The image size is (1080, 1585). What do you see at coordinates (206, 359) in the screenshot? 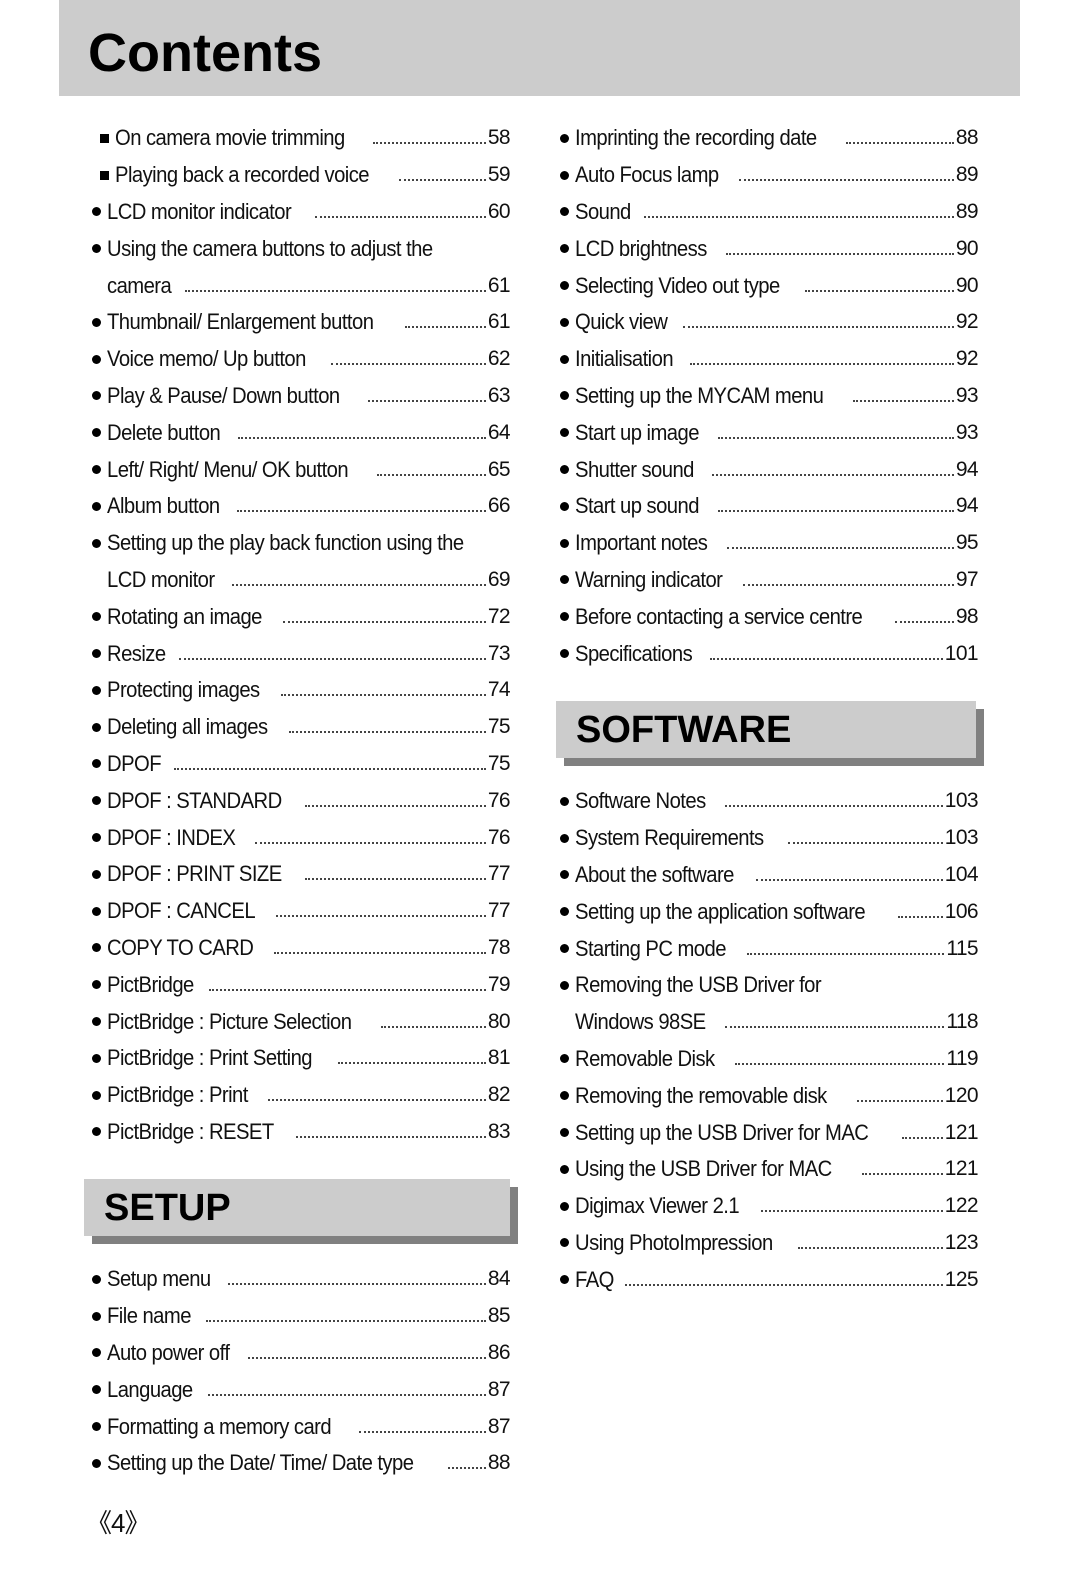
I see `toc-entry-title: Voice memo/ Up button` at bounding box center [206, 359].